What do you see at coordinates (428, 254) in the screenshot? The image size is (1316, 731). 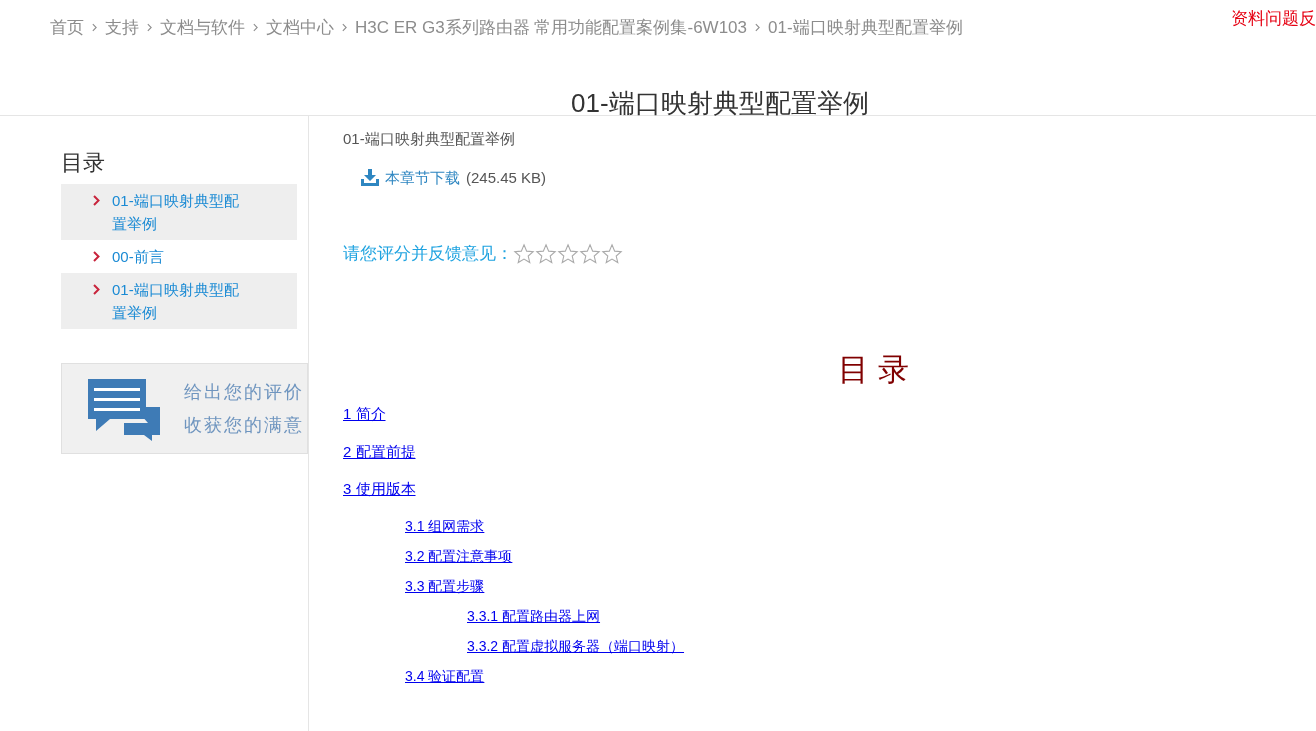 I see `rating-label: 请您评分并反馈意见：` at bounding box center [428, 254].